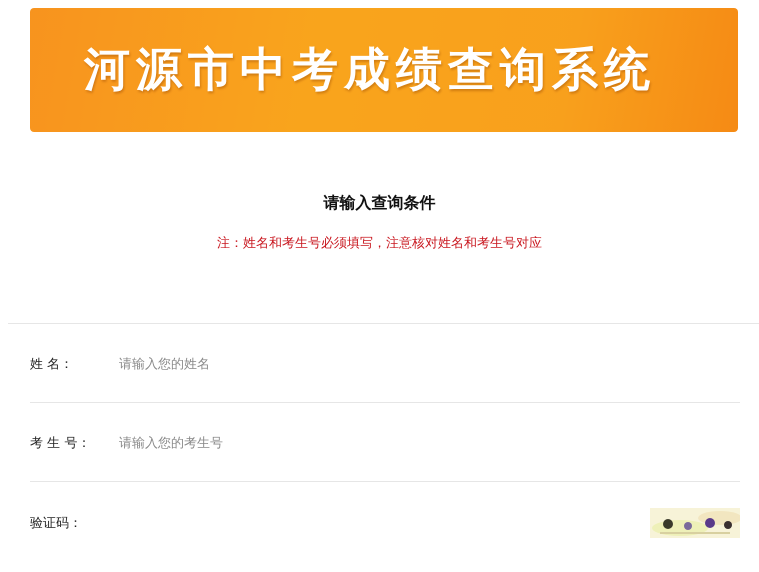 The width and height of the screenshot is (759, 572). I want to click on form-heading: 请输入查询条件, so click(380, 203).